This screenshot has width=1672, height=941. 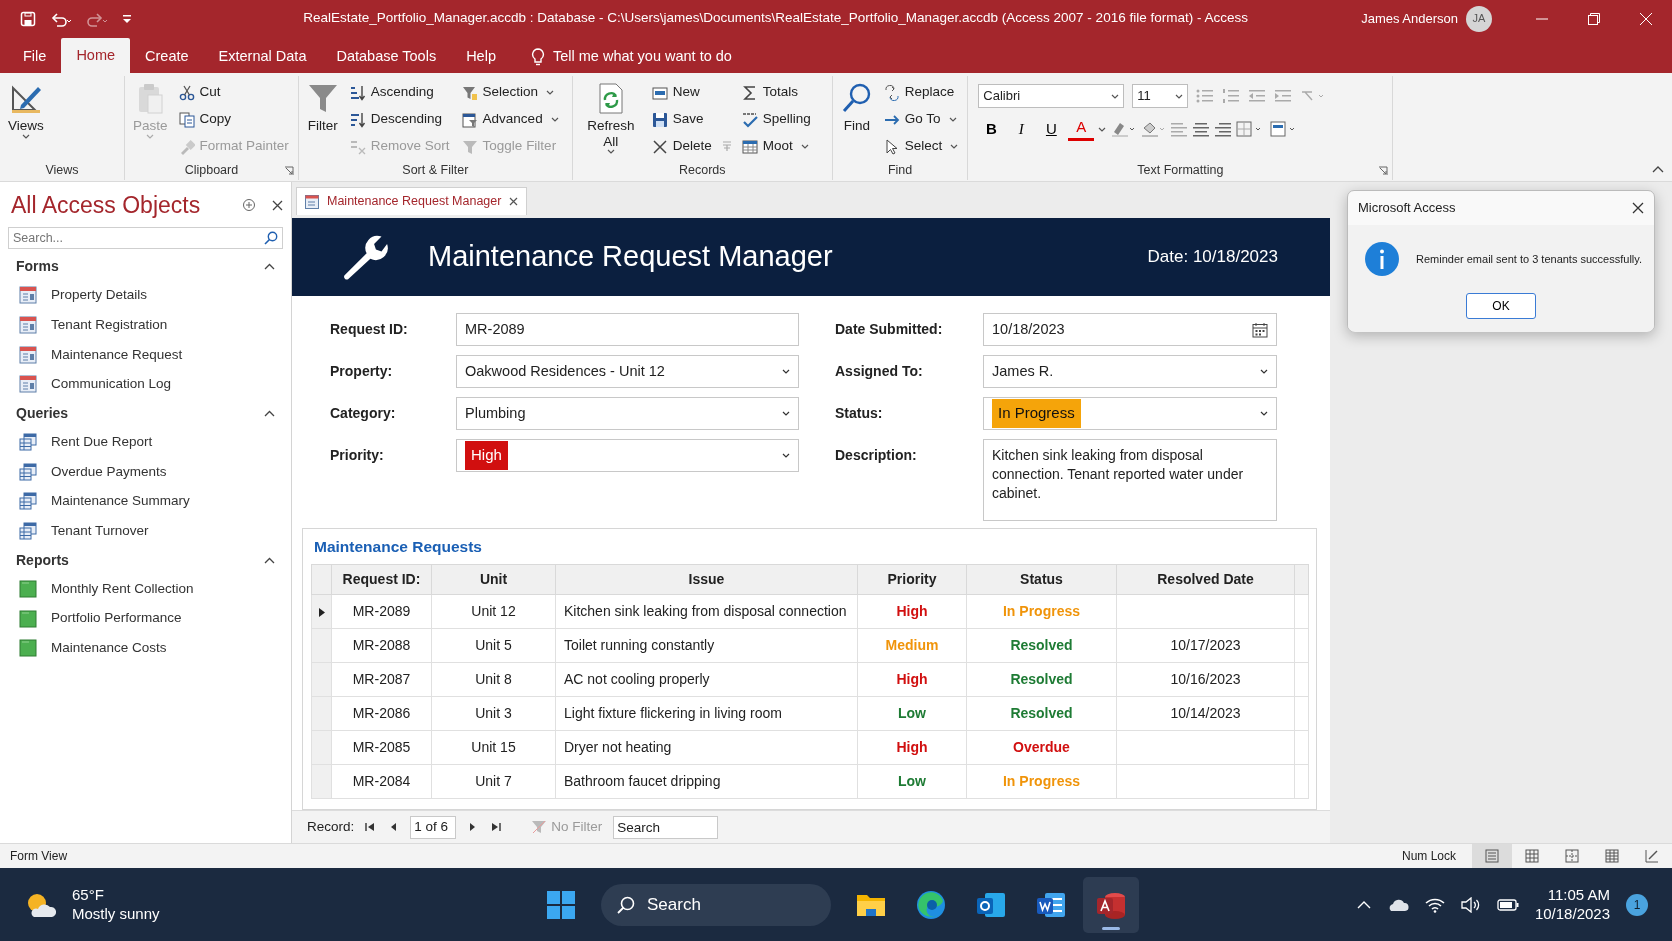 What do you see at coordinates (321, 579) in the screenshot?
I see `column-header` at bounding box center [321, 579].